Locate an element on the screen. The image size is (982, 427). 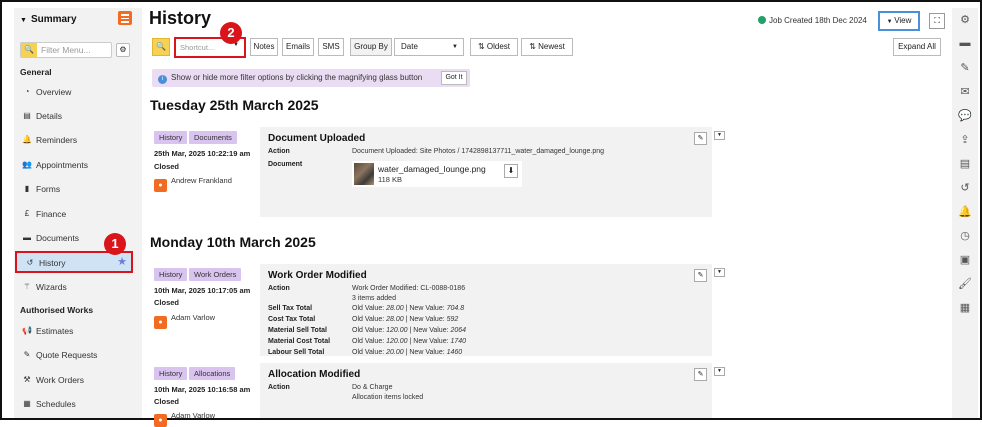
clipboard-icon: ▤ is located at coordinates (27, 115).